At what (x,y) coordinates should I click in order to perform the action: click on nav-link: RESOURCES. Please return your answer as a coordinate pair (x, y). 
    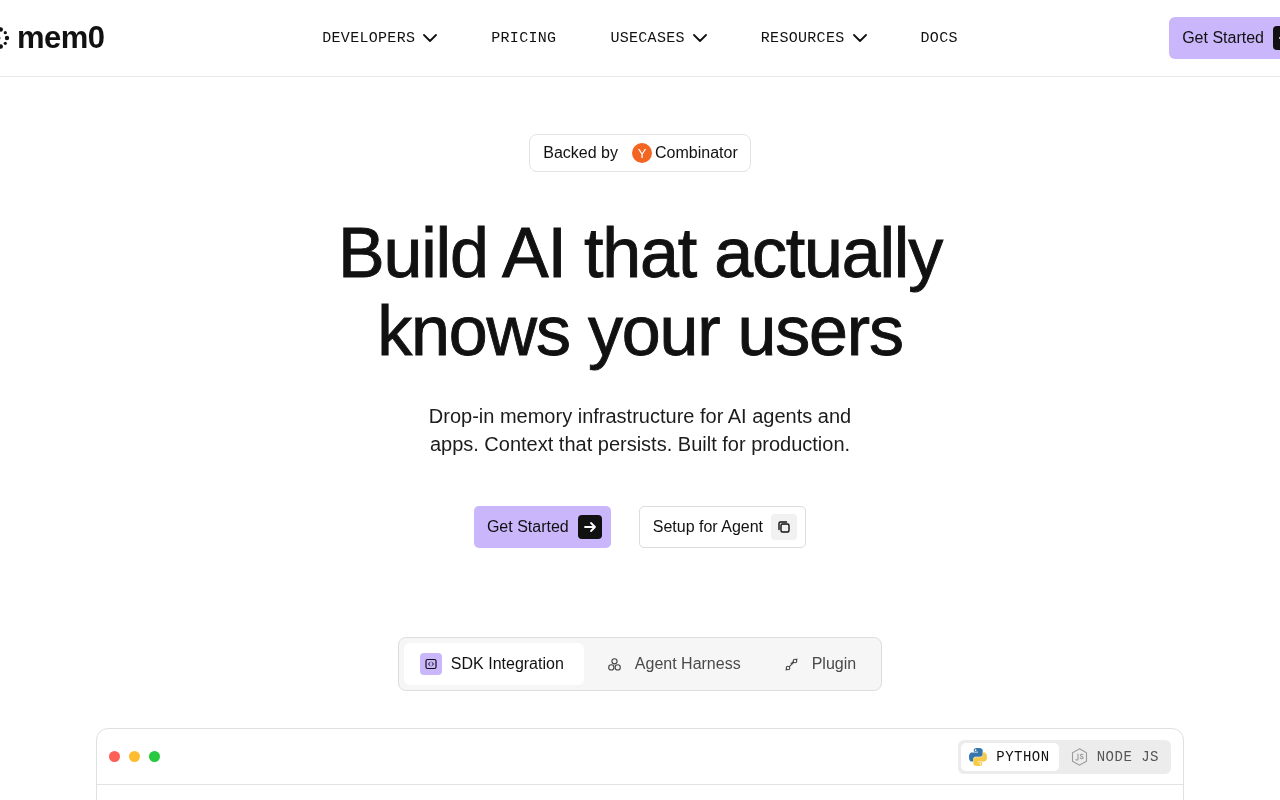
    Looking at the image, I should click on (813, 38).